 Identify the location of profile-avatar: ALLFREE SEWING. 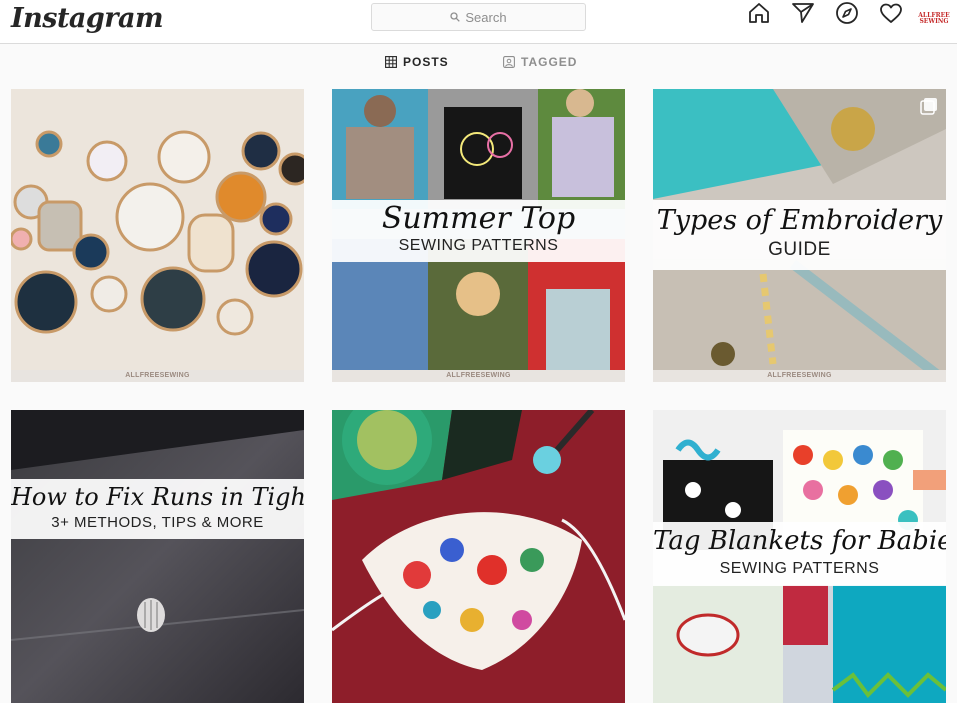
(934, 19).